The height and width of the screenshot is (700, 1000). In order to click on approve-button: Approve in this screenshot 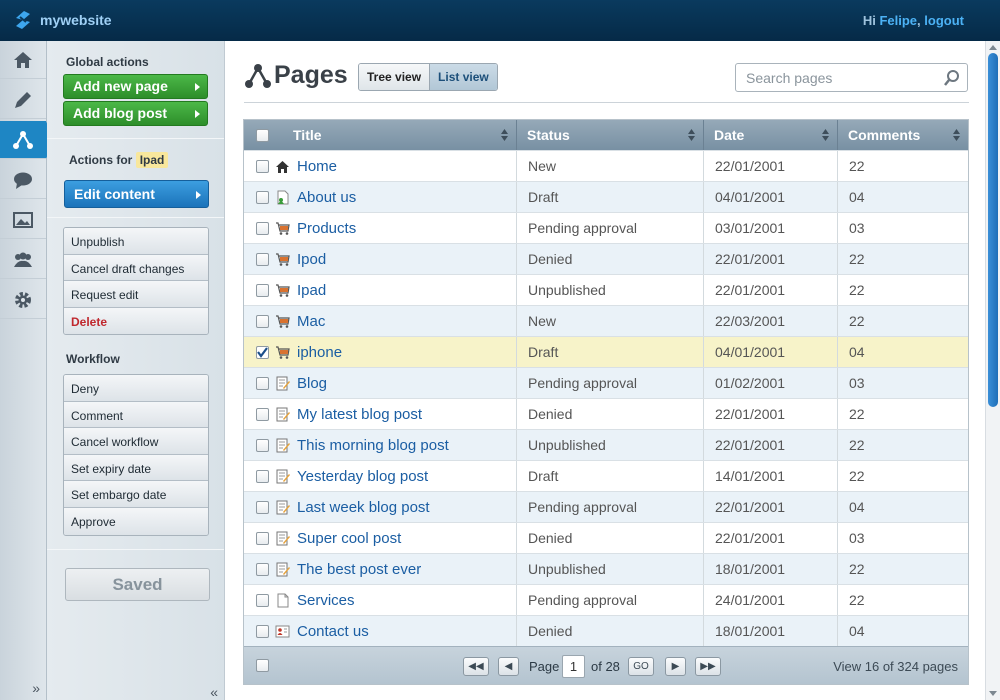, I will do `click(136, 521)`.